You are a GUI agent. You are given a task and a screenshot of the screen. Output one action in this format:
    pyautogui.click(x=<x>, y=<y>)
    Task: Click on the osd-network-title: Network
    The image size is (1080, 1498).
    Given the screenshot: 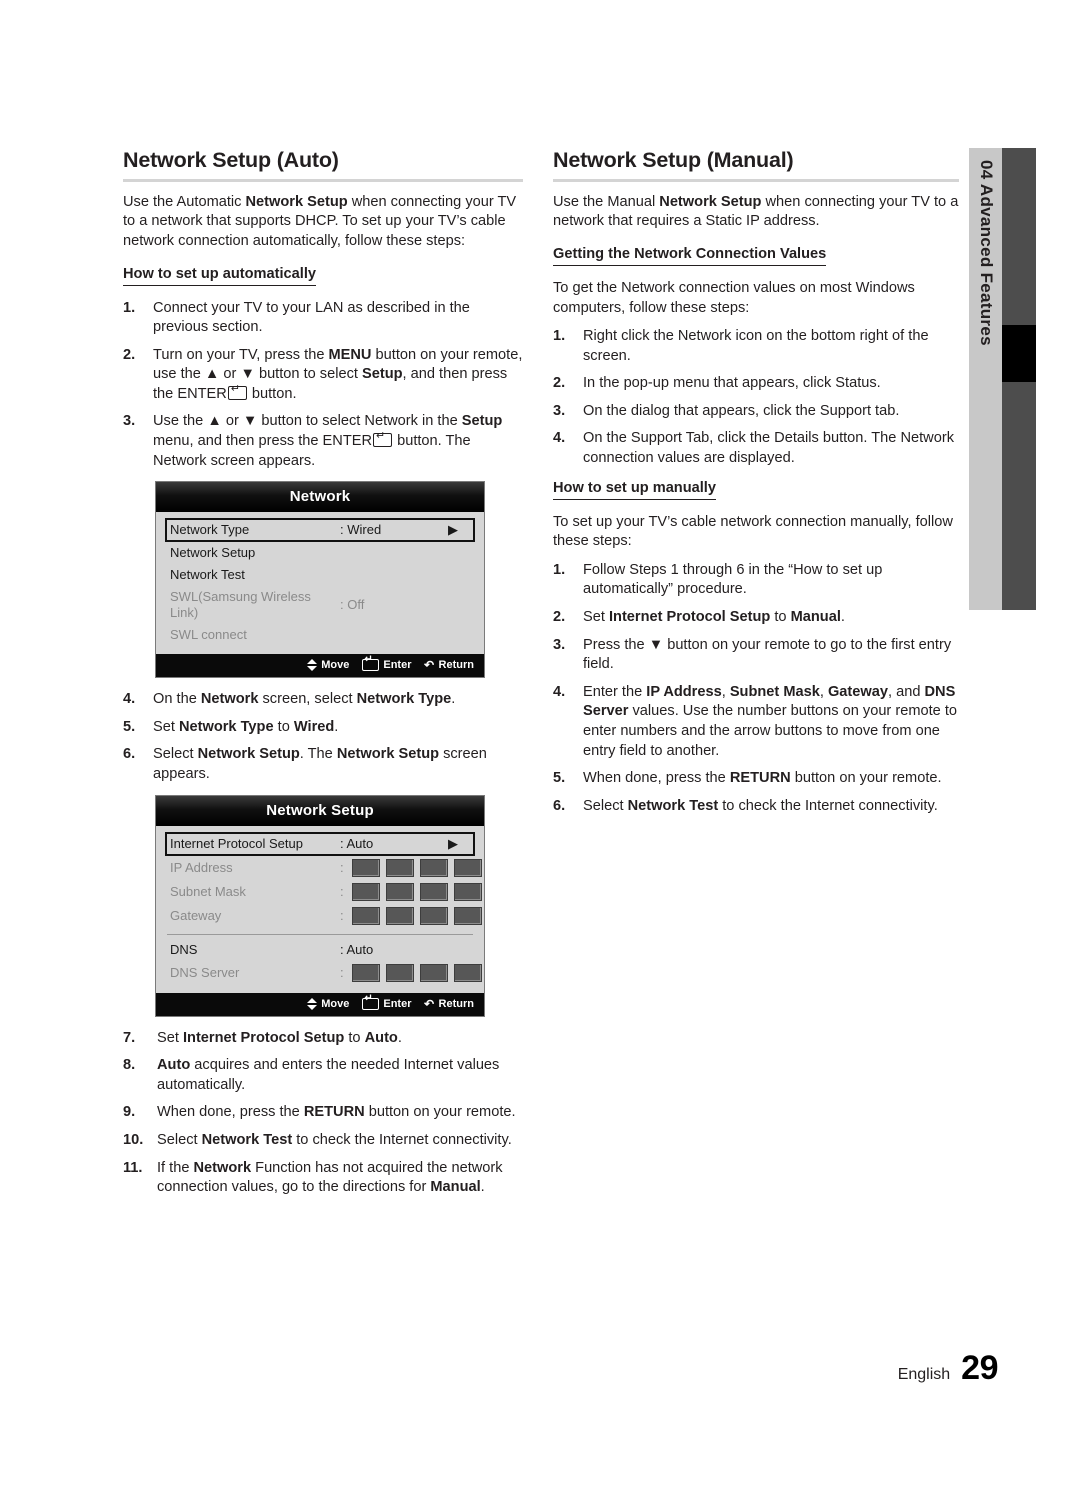 What is the action you would take?
    pyautogui.click(x=320, y=497)
    